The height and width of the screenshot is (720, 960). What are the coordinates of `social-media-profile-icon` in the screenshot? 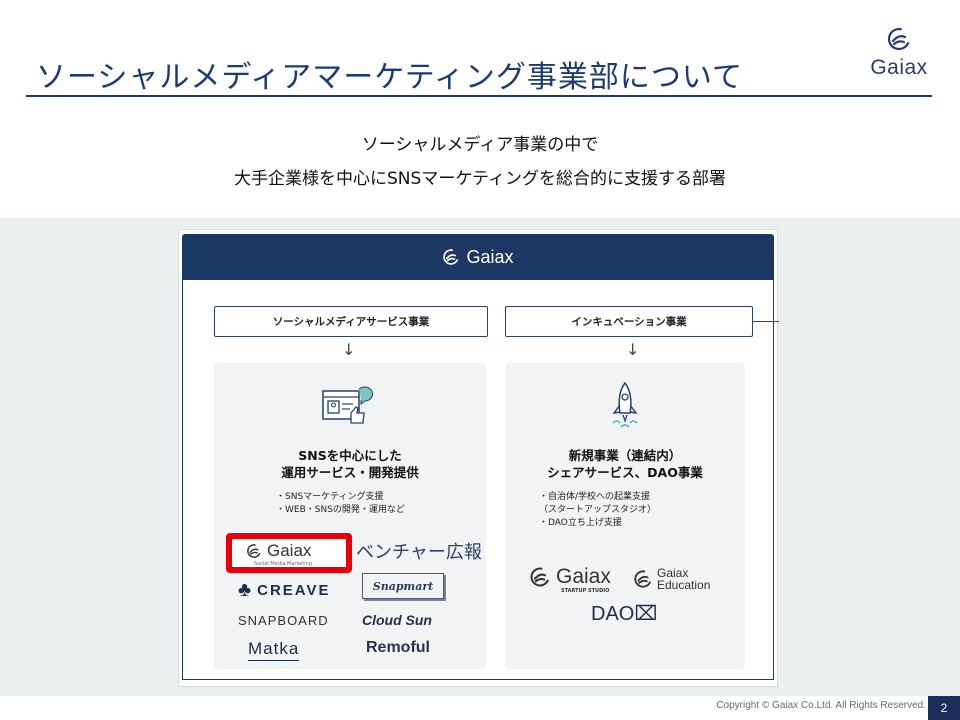 It's located at (348, 405).